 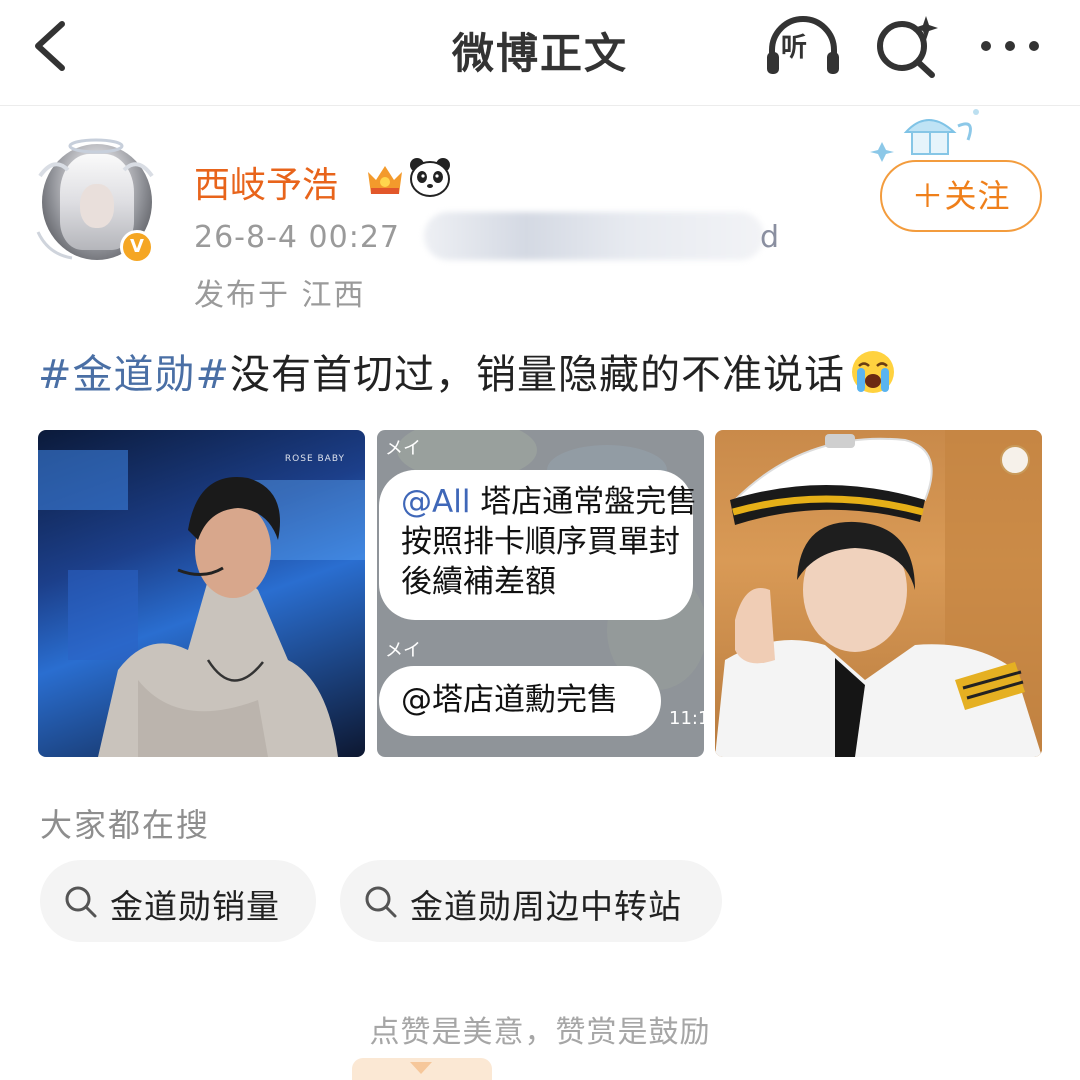 What do you see at coordinates (540, 542) in the screenshot?
I see `chat-line-2: 按照排卡順序買單封` at bounding box center [540, 542].